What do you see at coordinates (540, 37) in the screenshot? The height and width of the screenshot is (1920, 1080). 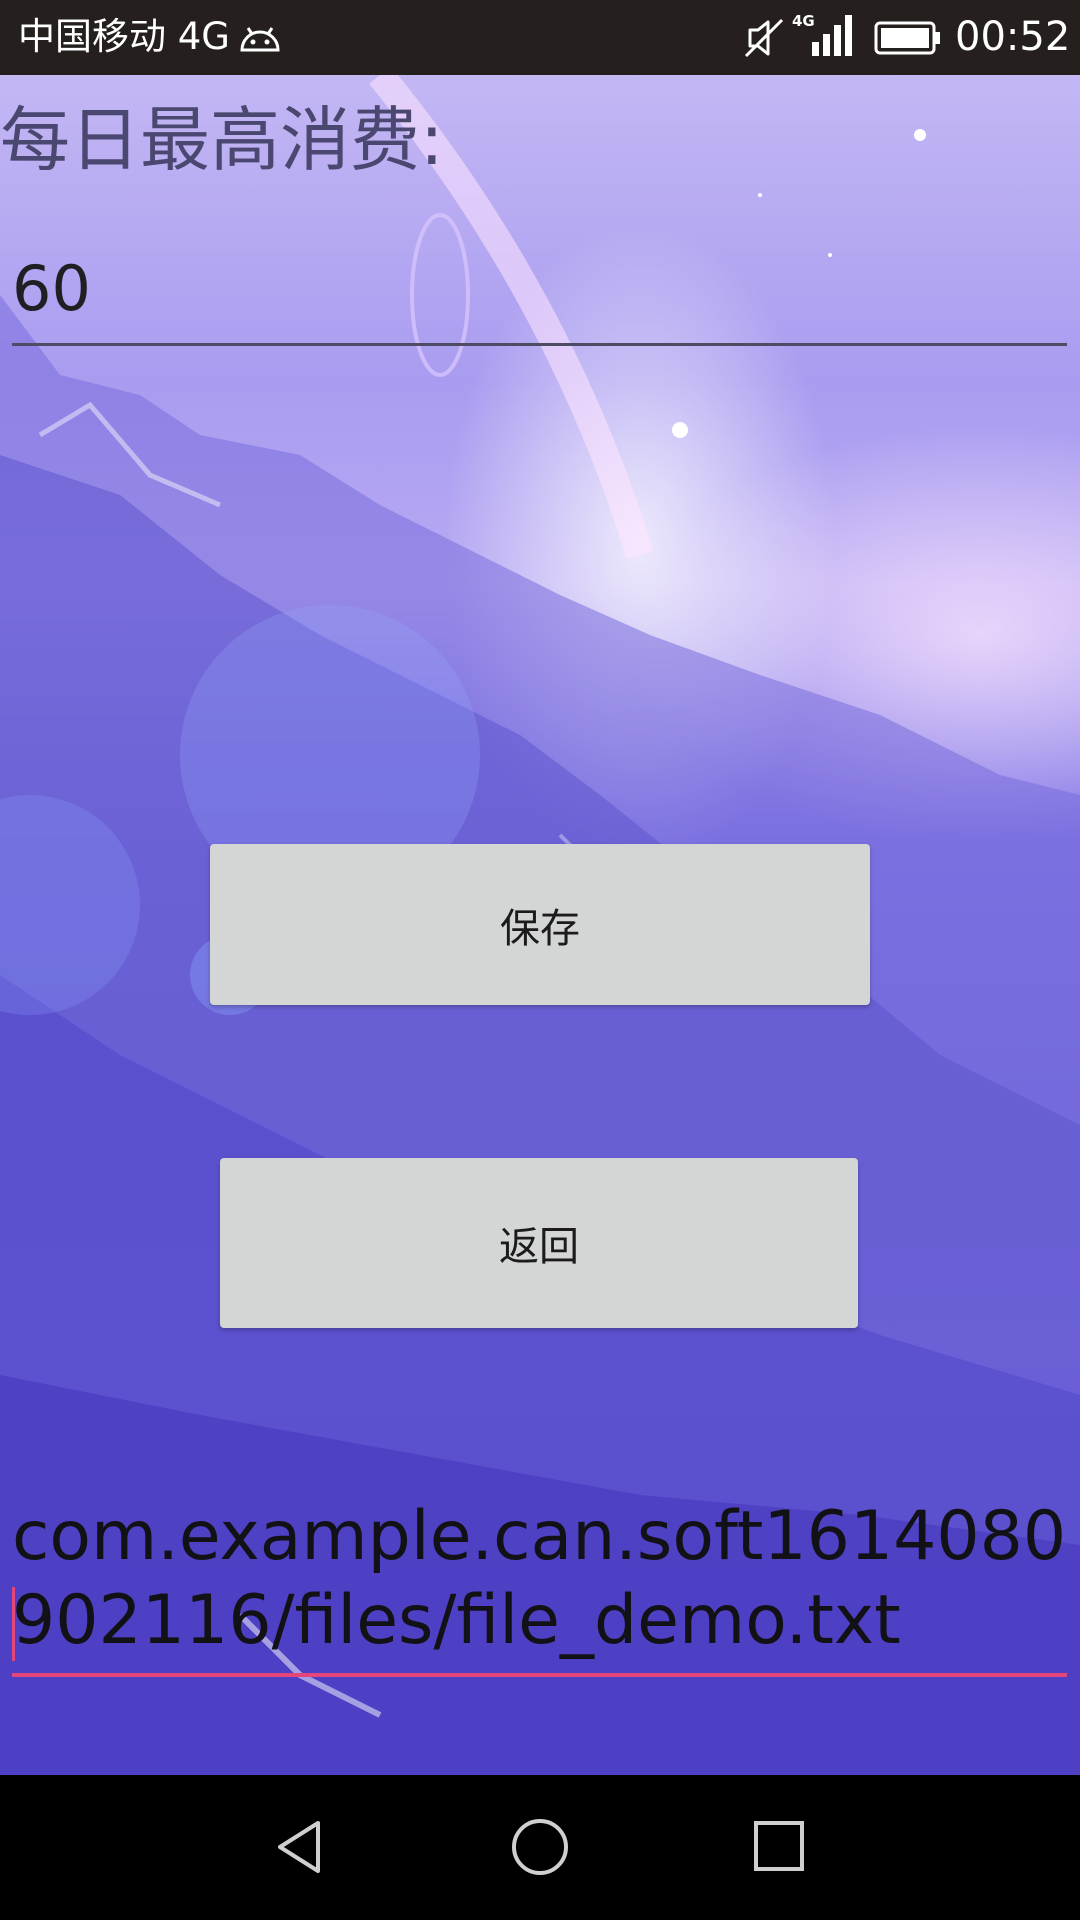 I see `status-bar: 中国移动 4G 4G 00:52` at bounding box center [540, 37].